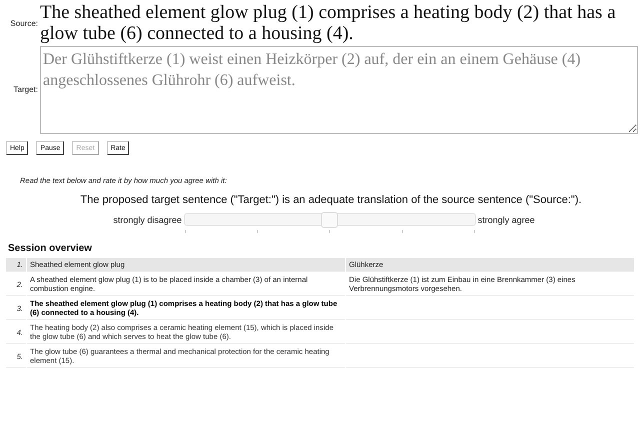 The image size is (640, 421). What do you see at coordinates (328, 23) in the screenshot?
I see `source-sentence: The sheathed element glow plug (1) comprises a heating body (2) that has a glow tube (6) connected to a housing (4).` at bounding box center [328, 23].